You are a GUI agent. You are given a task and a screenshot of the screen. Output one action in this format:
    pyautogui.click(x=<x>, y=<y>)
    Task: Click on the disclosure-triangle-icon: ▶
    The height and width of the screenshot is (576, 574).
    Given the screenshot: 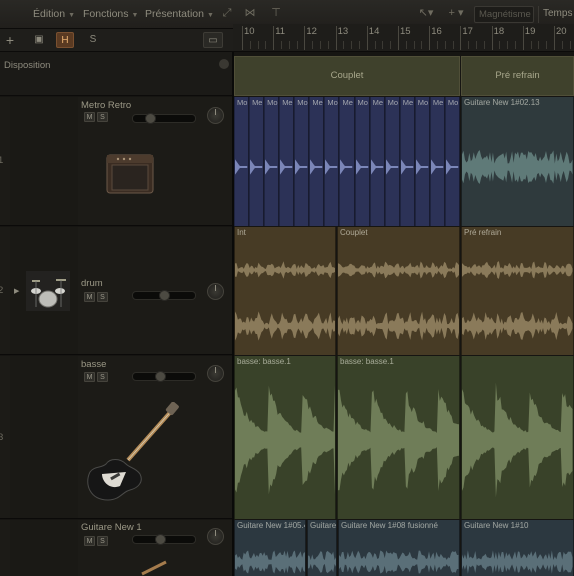 What is the action you would take?
    pyautogui.click(x=16, y=291)
    